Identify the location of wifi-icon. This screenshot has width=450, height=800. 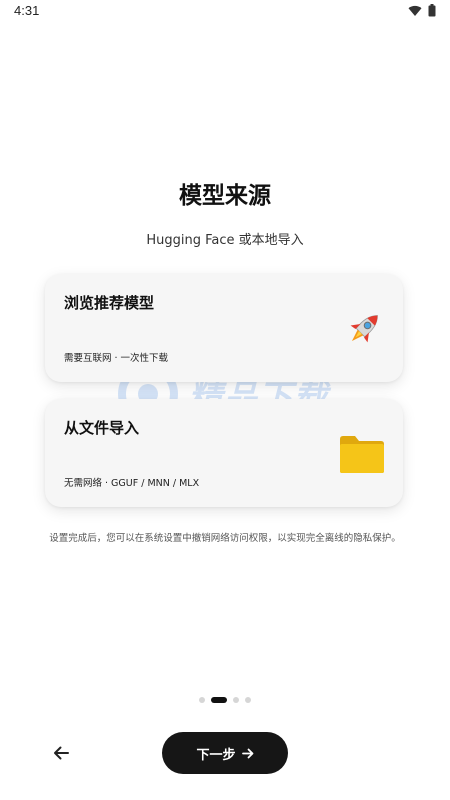
(415, 10).